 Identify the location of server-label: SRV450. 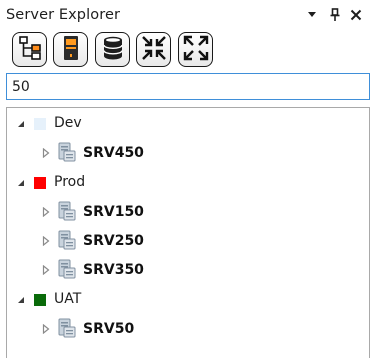
(113, 153).